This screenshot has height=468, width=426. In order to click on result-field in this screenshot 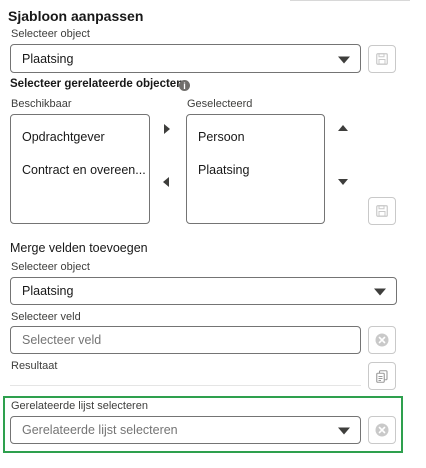, I will do `click(185, 385)`.